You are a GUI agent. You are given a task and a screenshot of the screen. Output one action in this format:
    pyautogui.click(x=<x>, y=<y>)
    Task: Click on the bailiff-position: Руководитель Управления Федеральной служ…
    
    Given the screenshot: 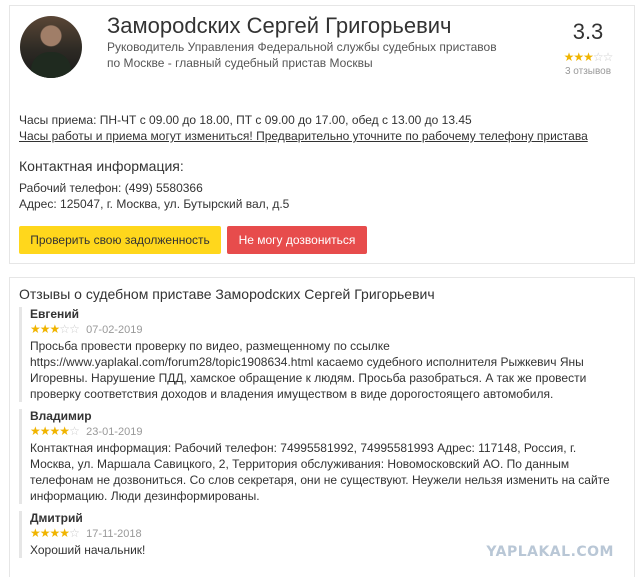 What is the action you would take?
    pyautogui.click(x=302, y=55)
    